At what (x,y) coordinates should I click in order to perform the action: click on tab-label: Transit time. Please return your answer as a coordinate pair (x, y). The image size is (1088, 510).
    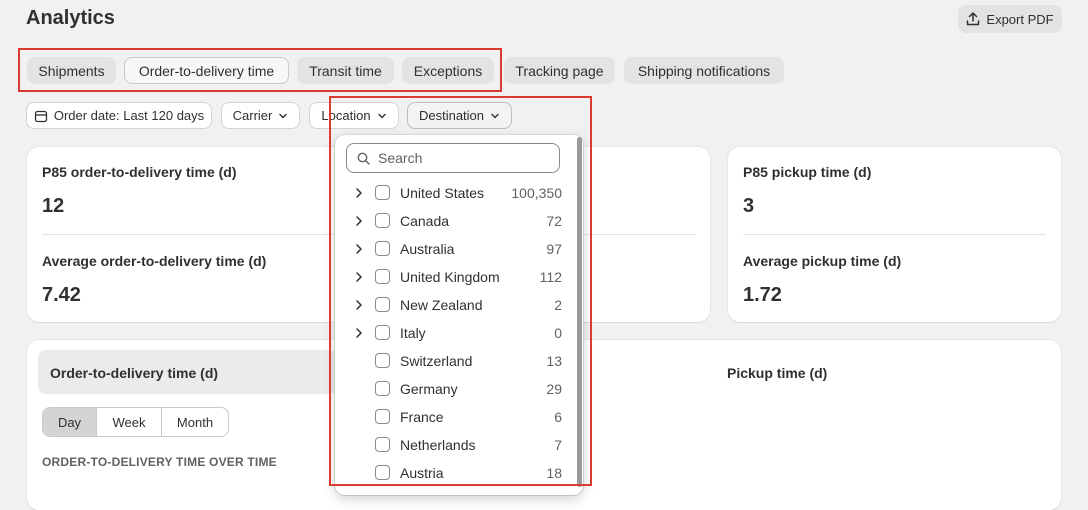
    Looking at the image, I should click on (345, 70).